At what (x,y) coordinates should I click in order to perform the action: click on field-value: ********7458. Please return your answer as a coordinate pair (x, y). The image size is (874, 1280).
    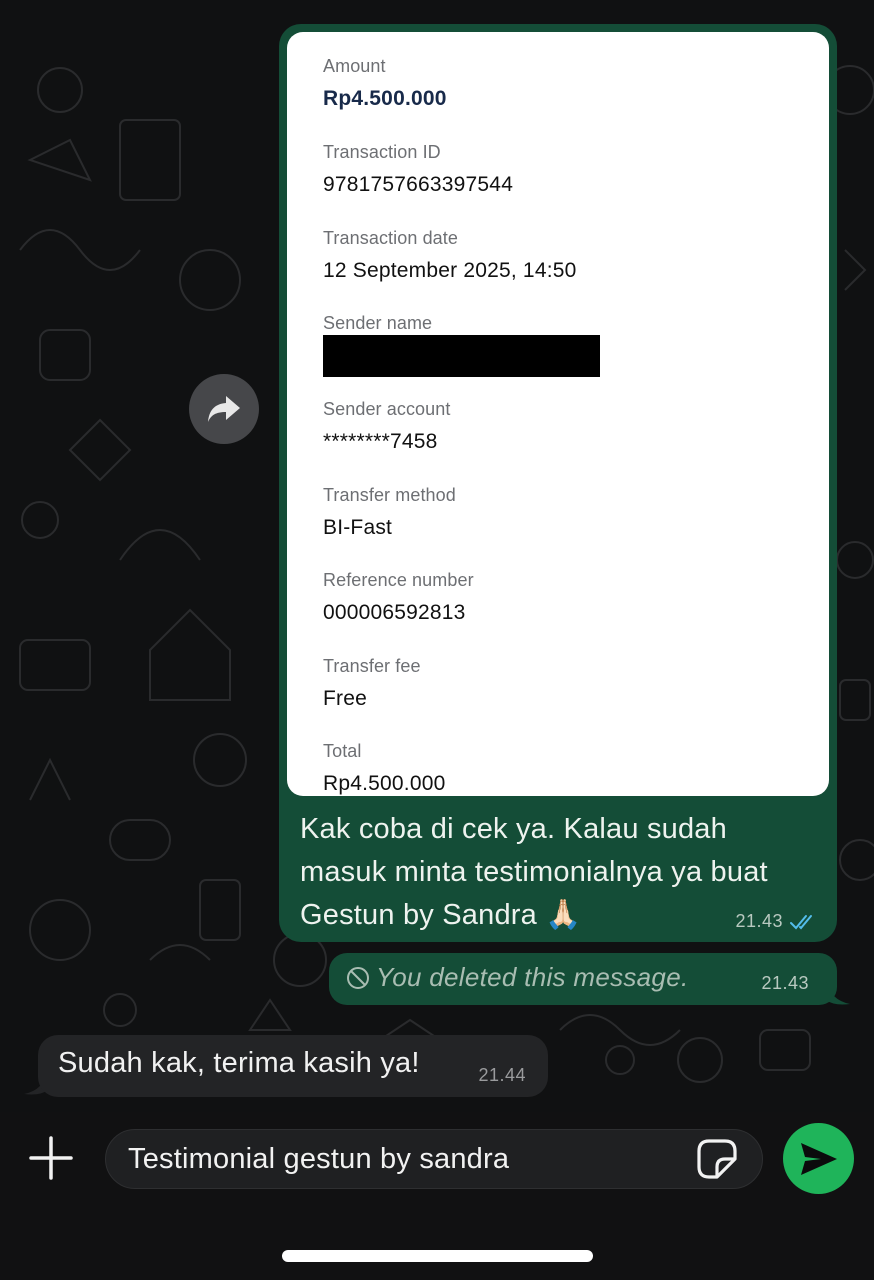
    Looking at the image, I should click on (380, 441).